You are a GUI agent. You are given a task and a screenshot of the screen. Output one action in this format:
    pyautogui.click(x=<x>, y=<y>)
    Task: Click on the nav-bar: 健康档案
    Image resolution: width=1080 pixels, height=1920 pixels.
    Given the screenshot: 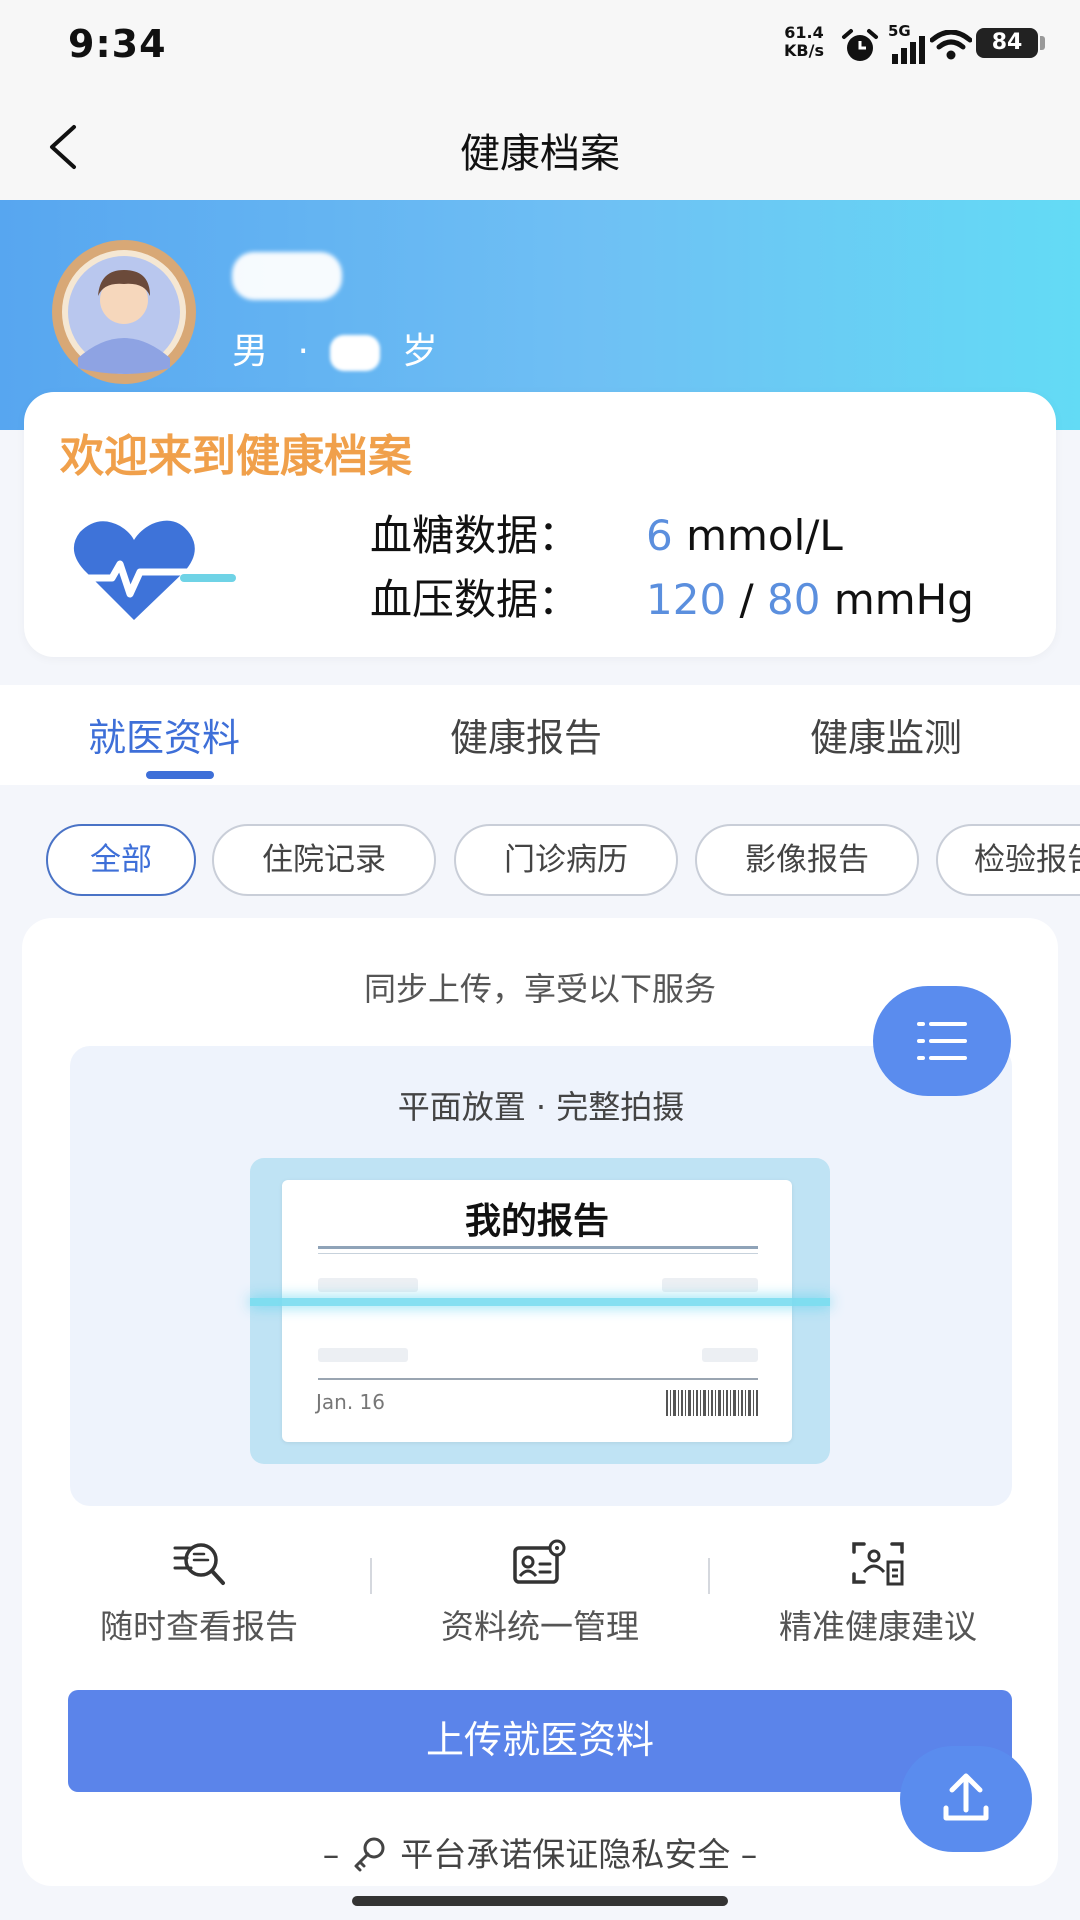 What is the action you would take?
    pyautogui.click(x=540, y=147)
    